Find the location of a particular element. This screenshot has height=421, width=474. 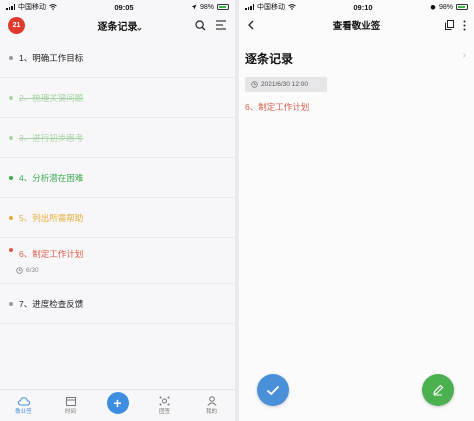

page-title: 查看敬业签 is located at coordinates (356, 26).